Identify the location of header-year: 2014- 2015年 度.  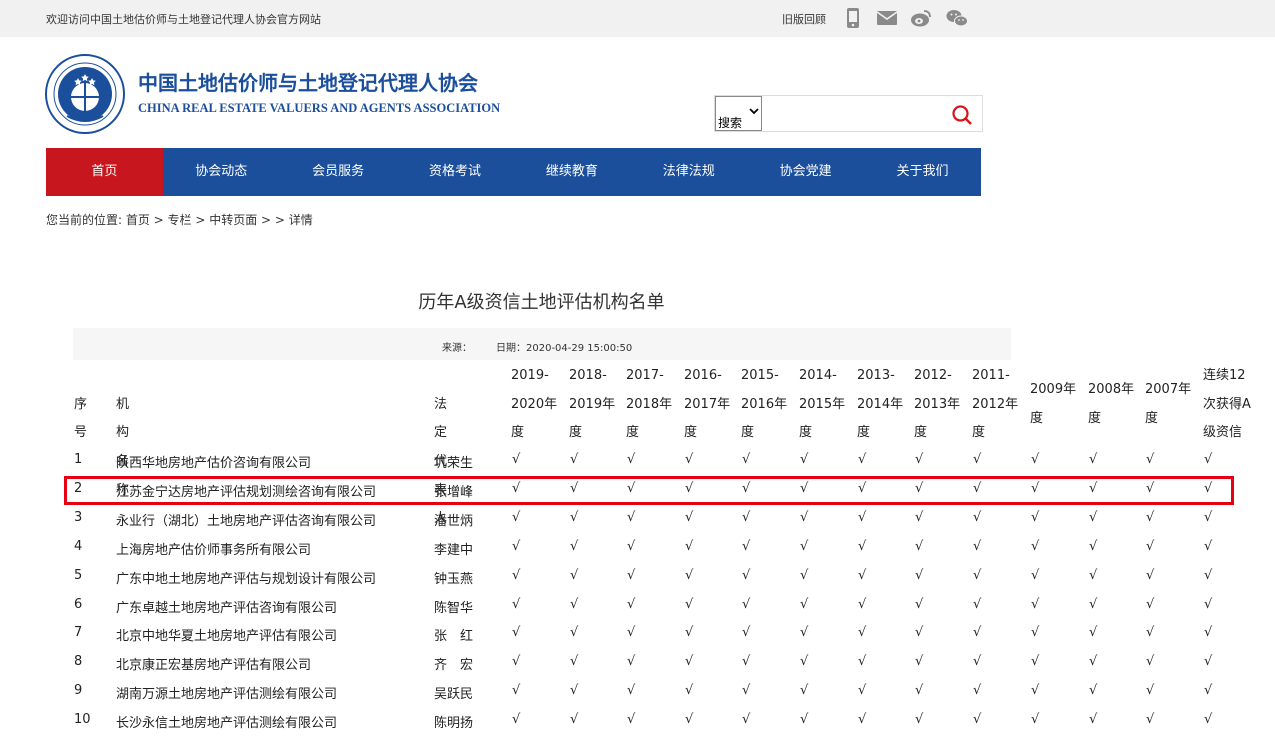
(822, 404).